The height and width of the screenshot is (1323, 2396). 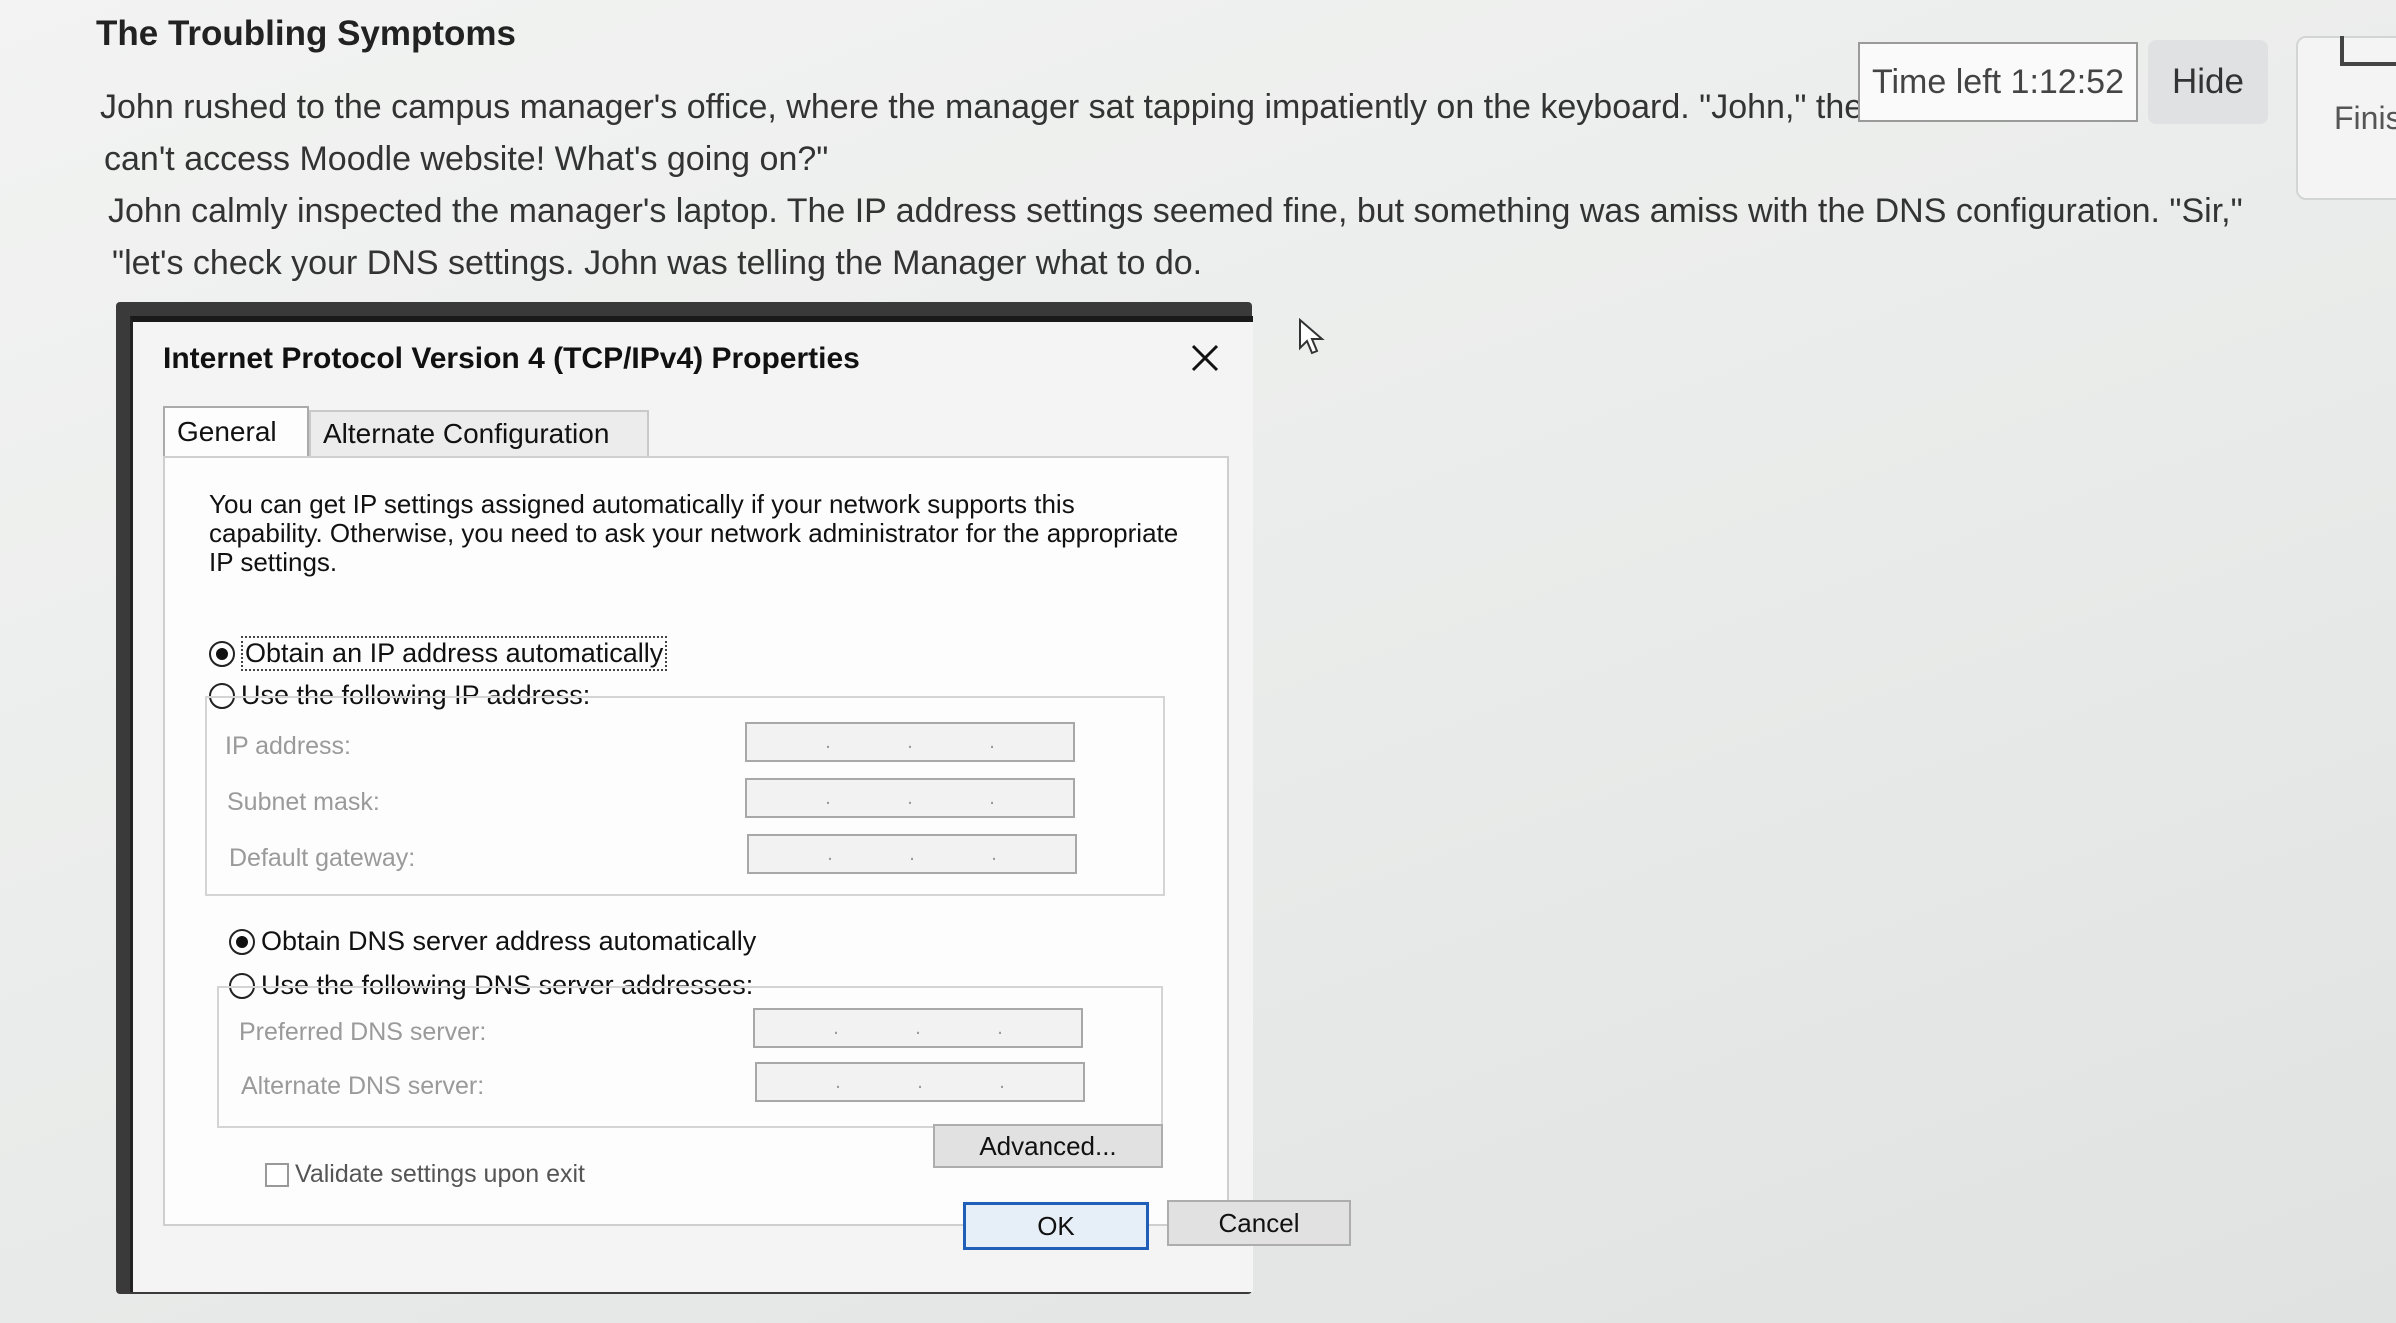 I want to click on validate-settings-option: Validate settings upon exit, so click(x=425, y=1174).